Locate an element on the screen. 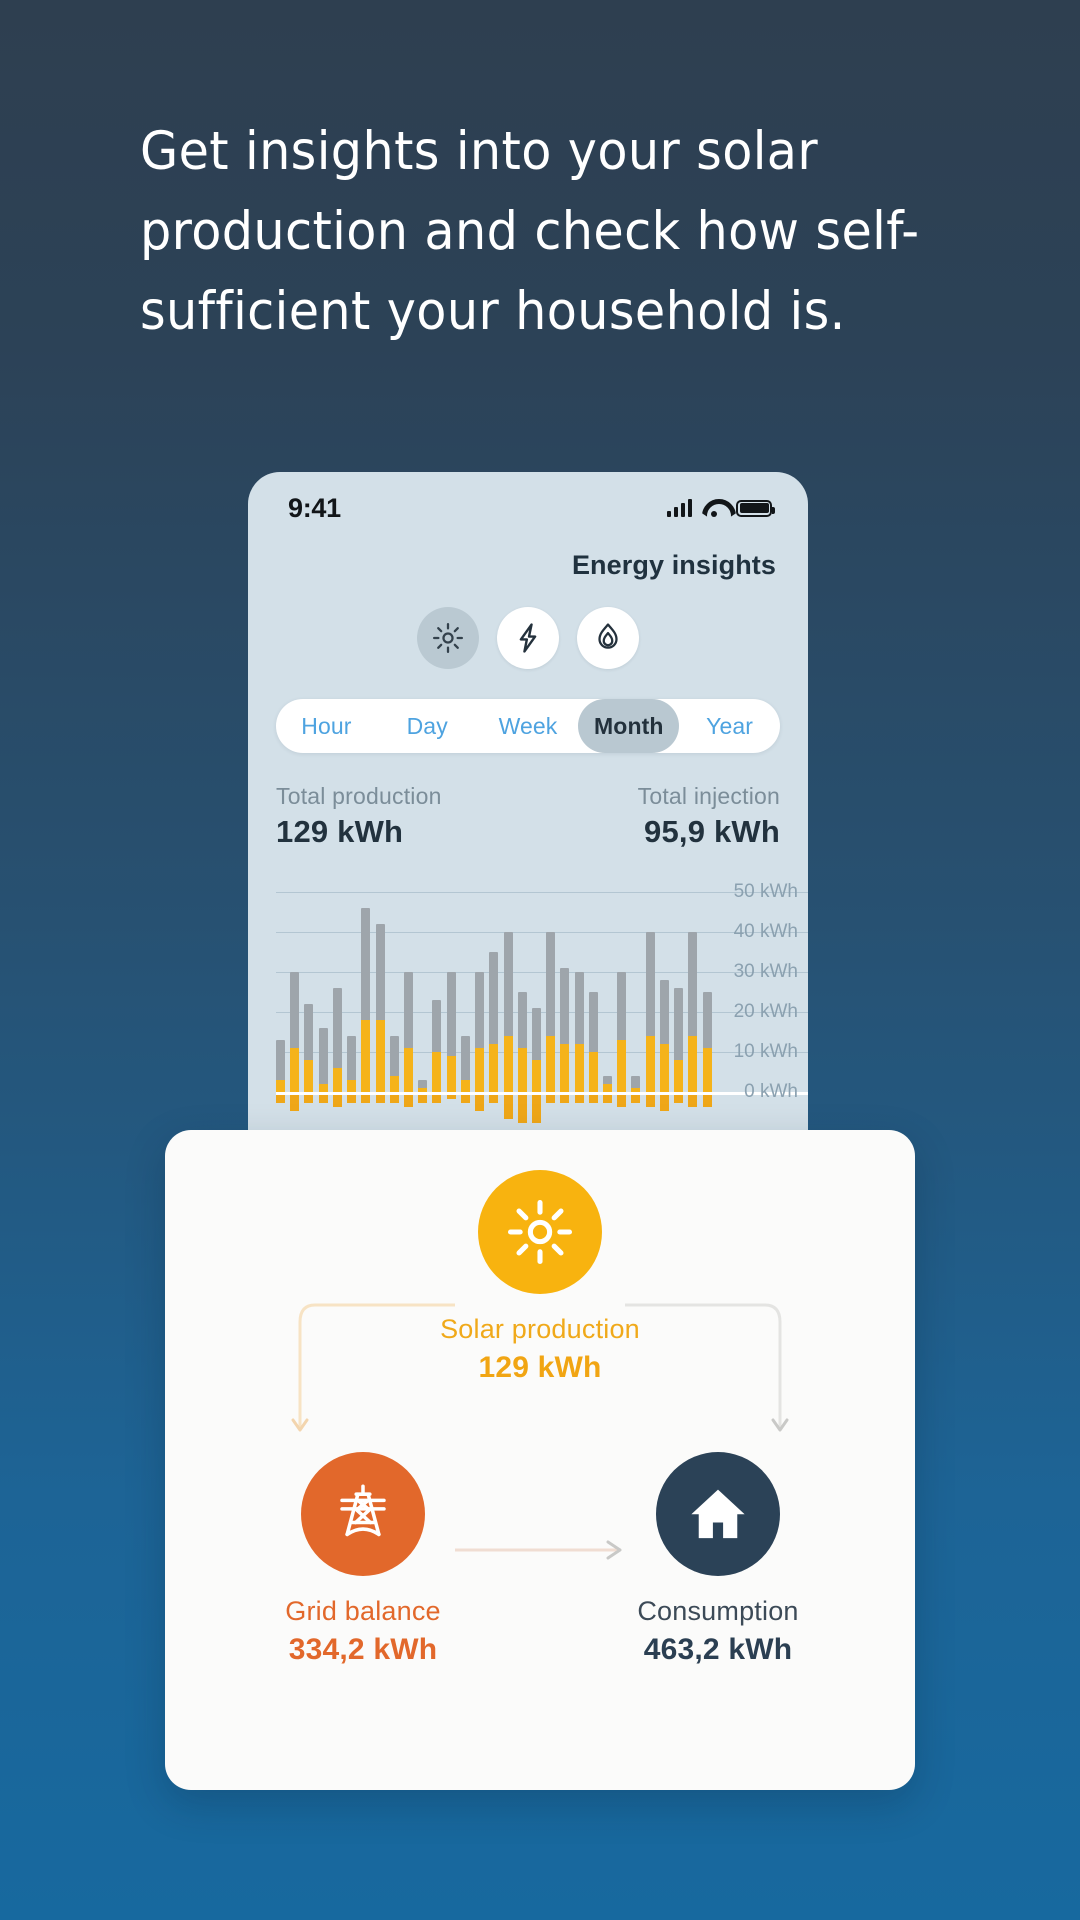 This screenshot has height=1920, width=1080. period-tab-week: Week is located at coordinates (528, 726).